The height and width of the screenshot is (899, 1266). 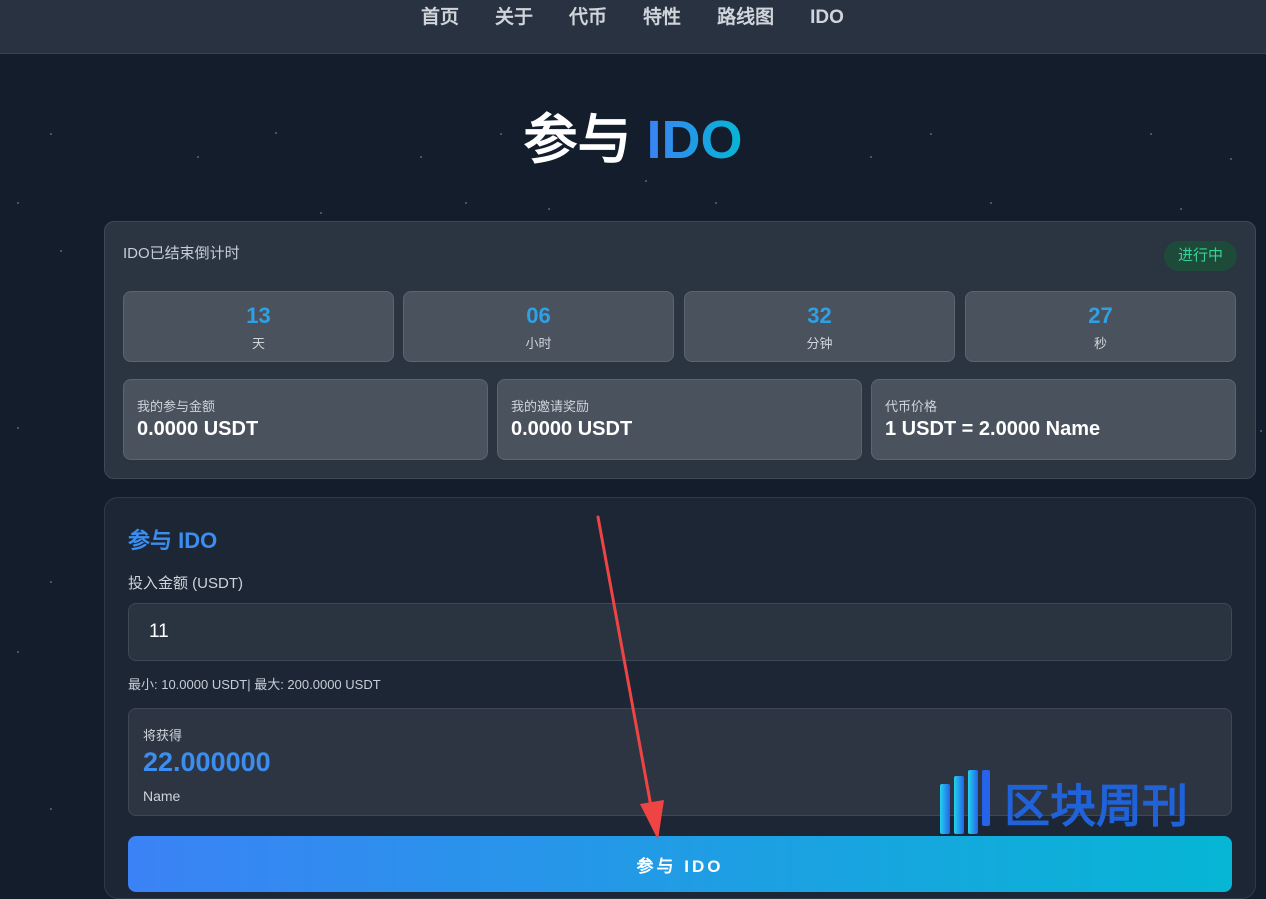 I want to click on countdown-seconds: 27 秒, so click(x=1100, y=326).